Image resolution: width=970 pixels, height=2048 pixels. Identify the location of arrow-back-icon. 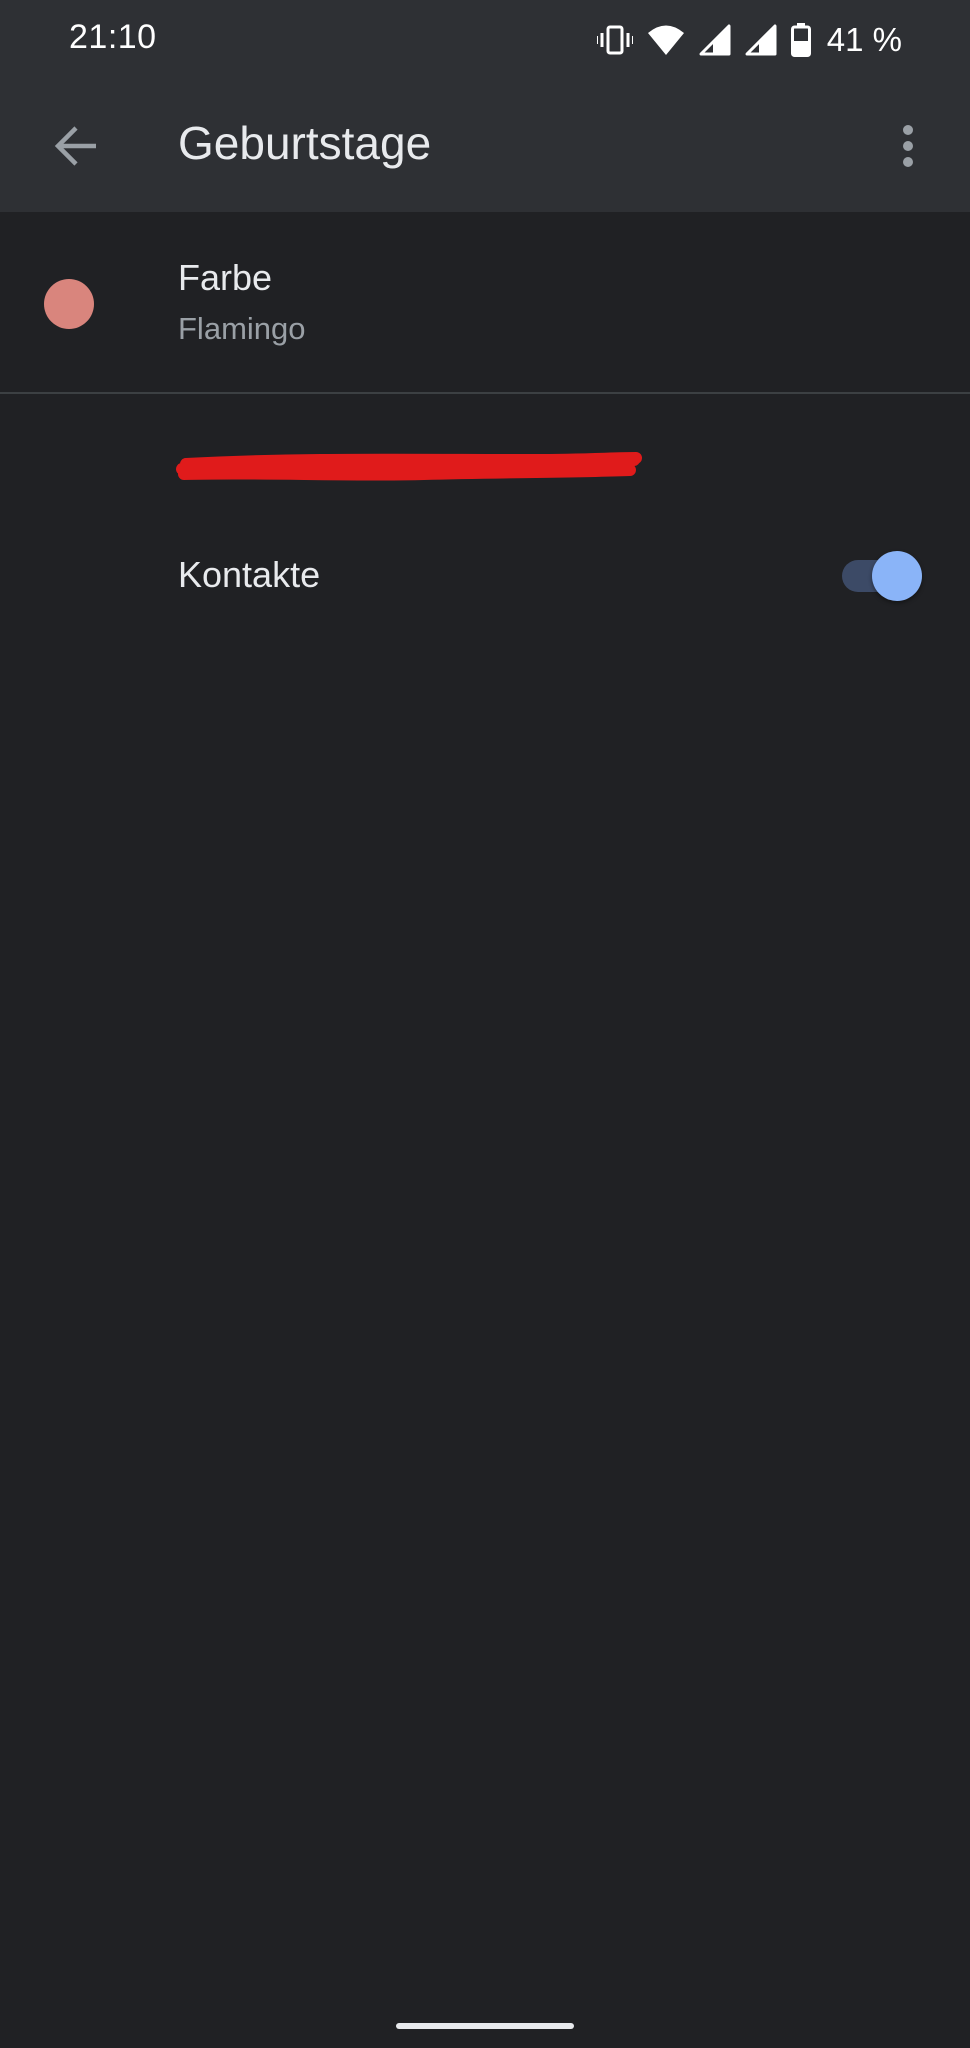
(75, 146).